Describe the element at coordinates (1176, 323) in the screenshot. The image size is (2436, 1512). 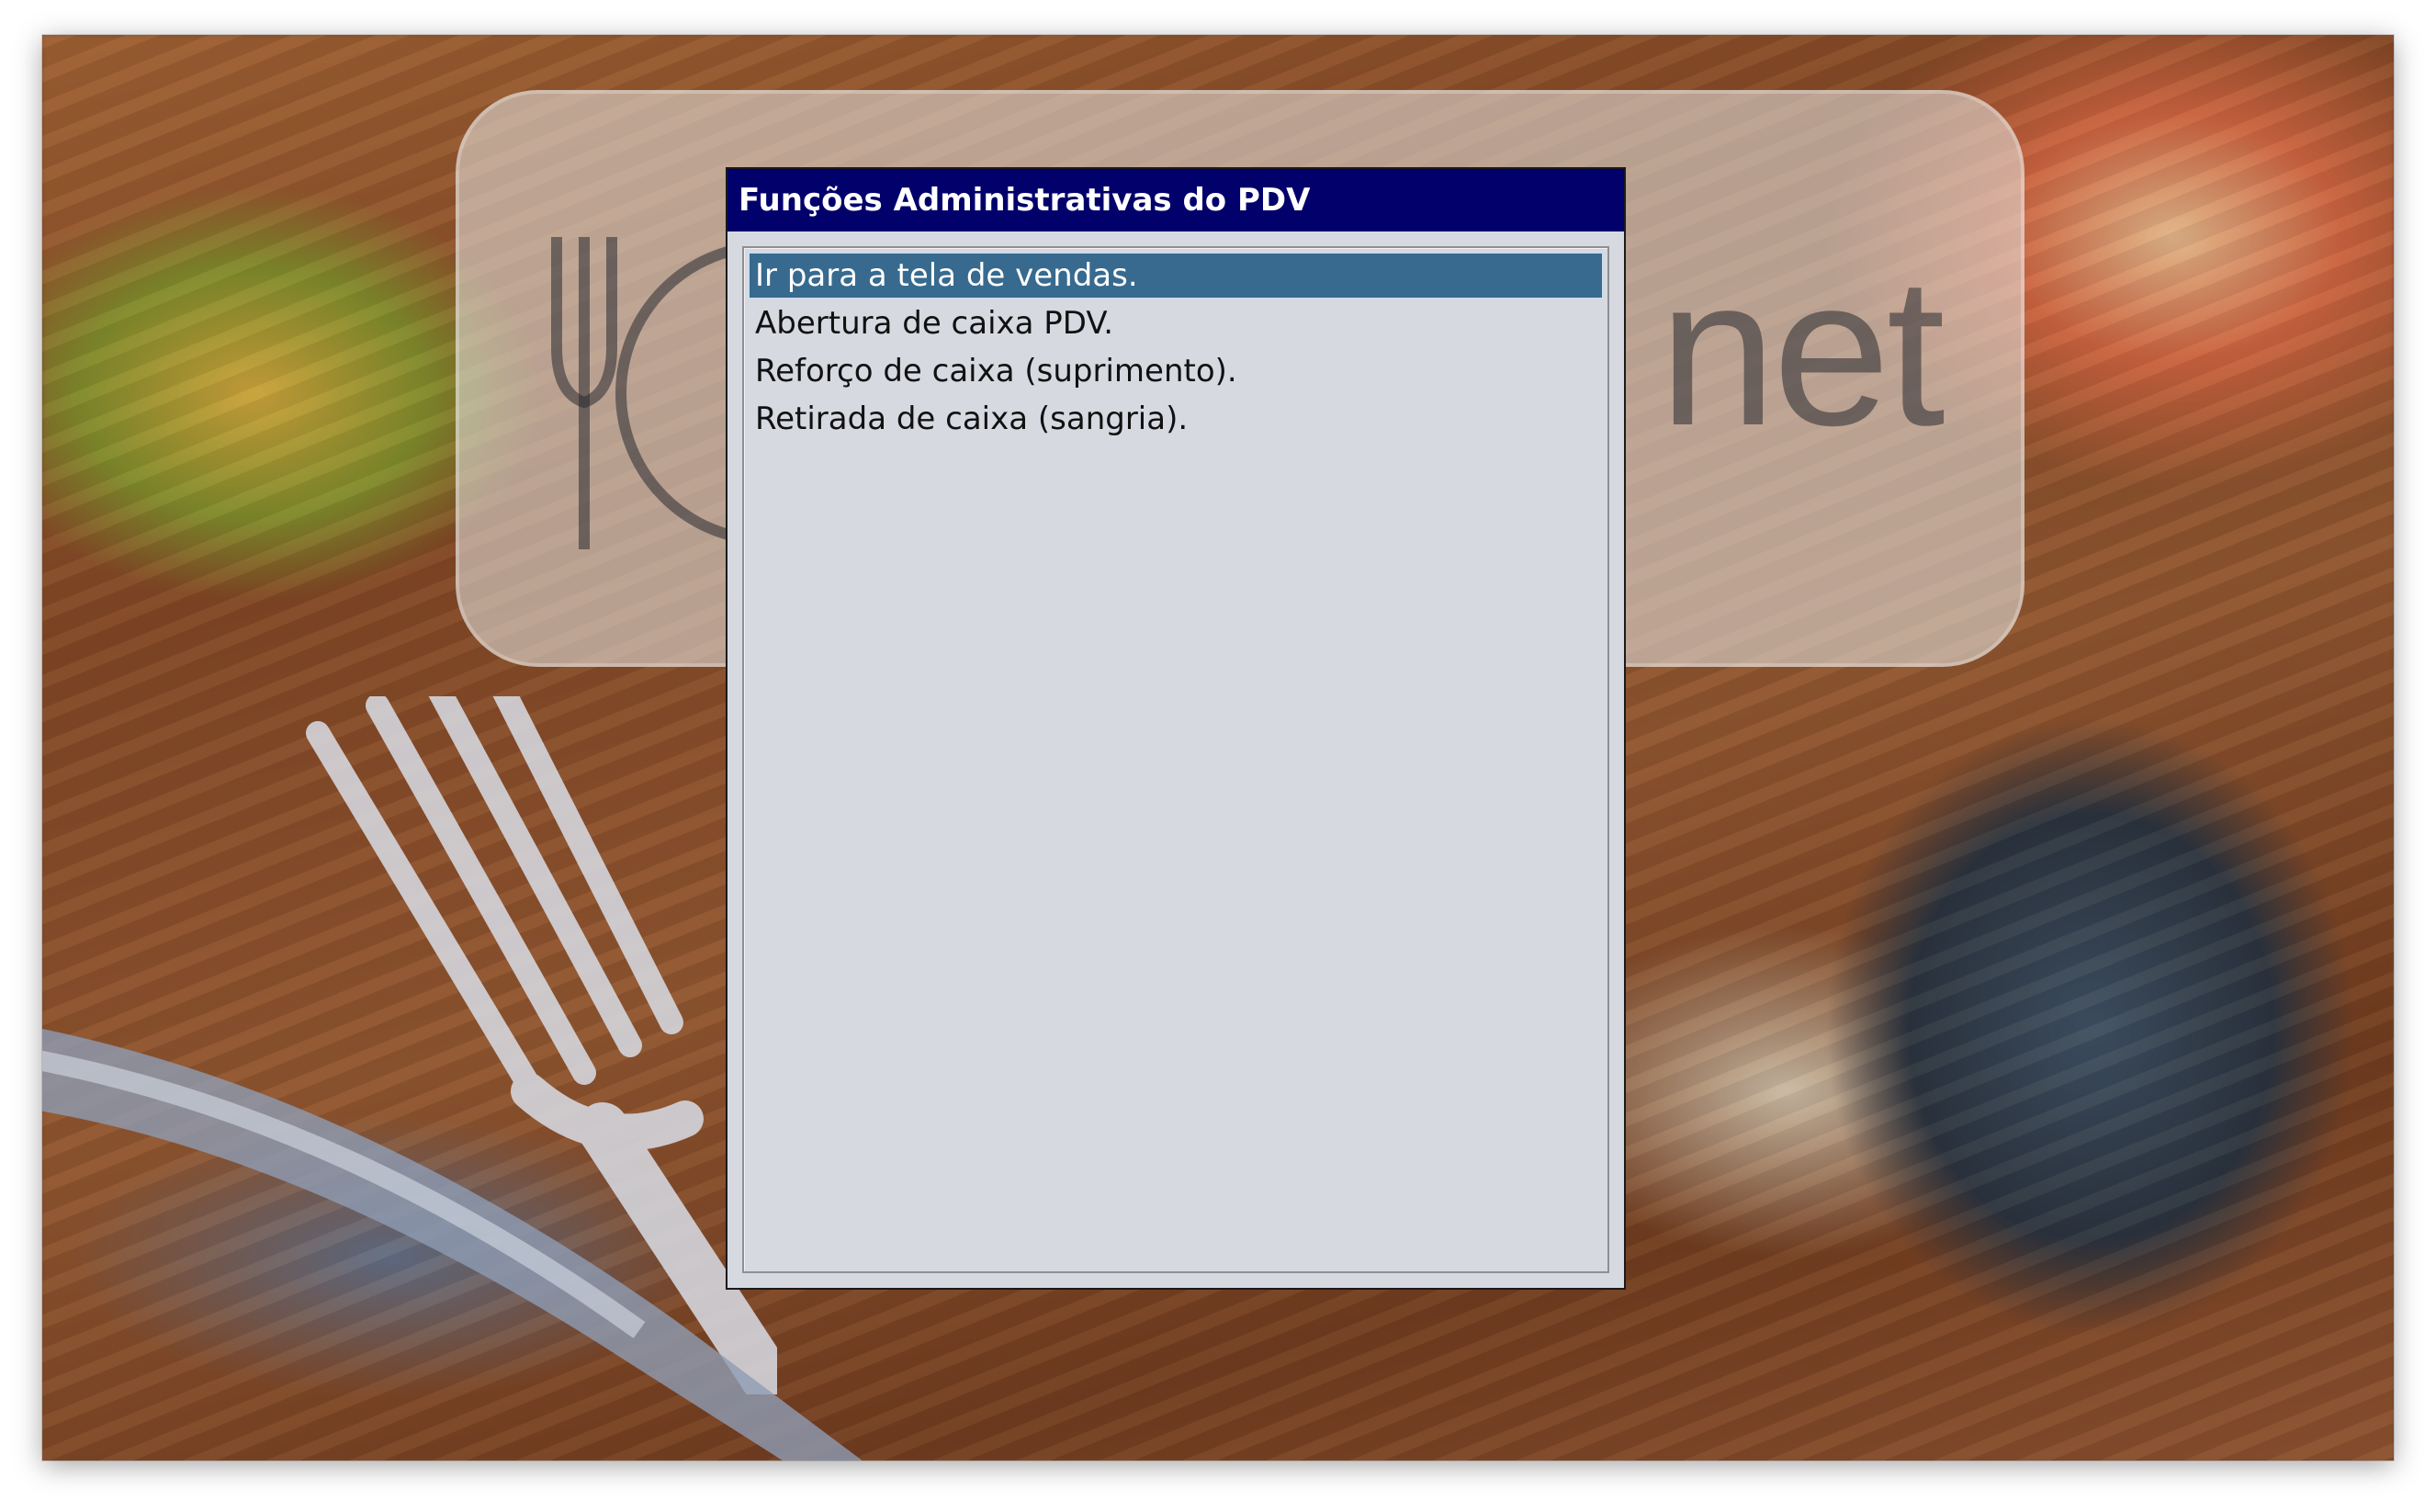
I see `menu-item-open-cashier: Abertura de caixa PDV.` at that location.